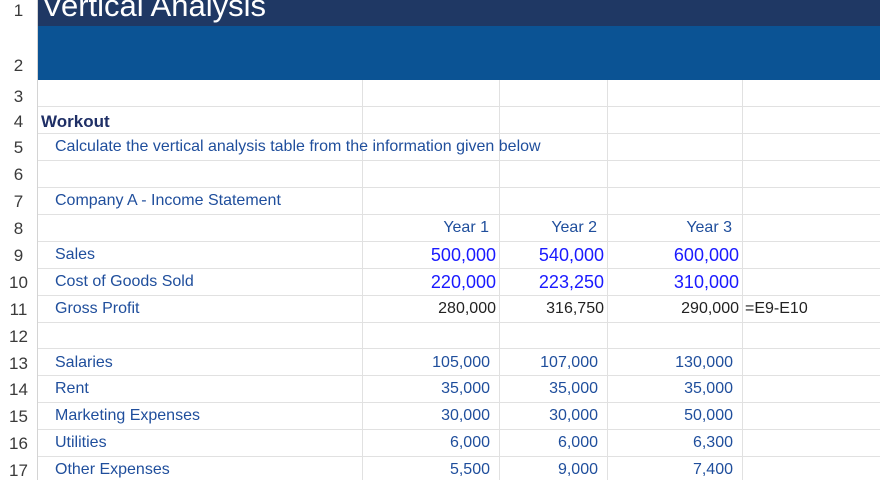 Image resolution: width=880 pixels, height=480 pixels. What do you see at coordinates (554, 282) in the screenshot?
I see `cell-cogs-year-2: 223,250` at bounding box center [554, 282].